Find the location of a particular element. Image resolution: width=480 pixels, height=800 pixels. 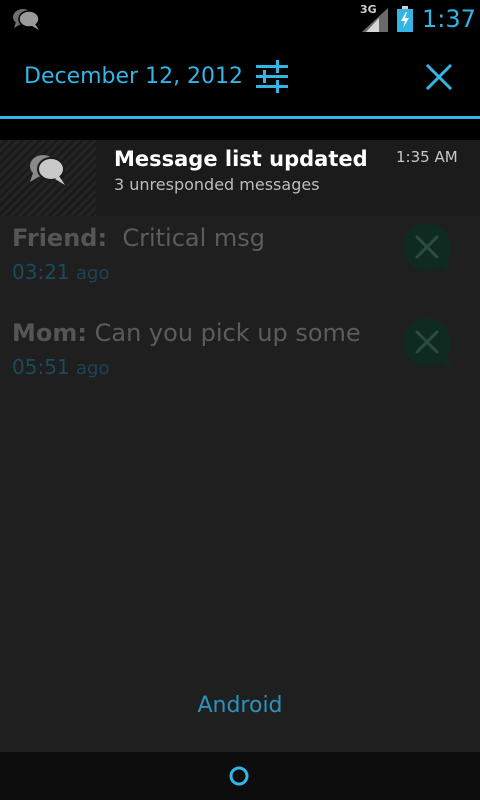

message-line: Friend: Critical msg is located at coordinates (138, 238).